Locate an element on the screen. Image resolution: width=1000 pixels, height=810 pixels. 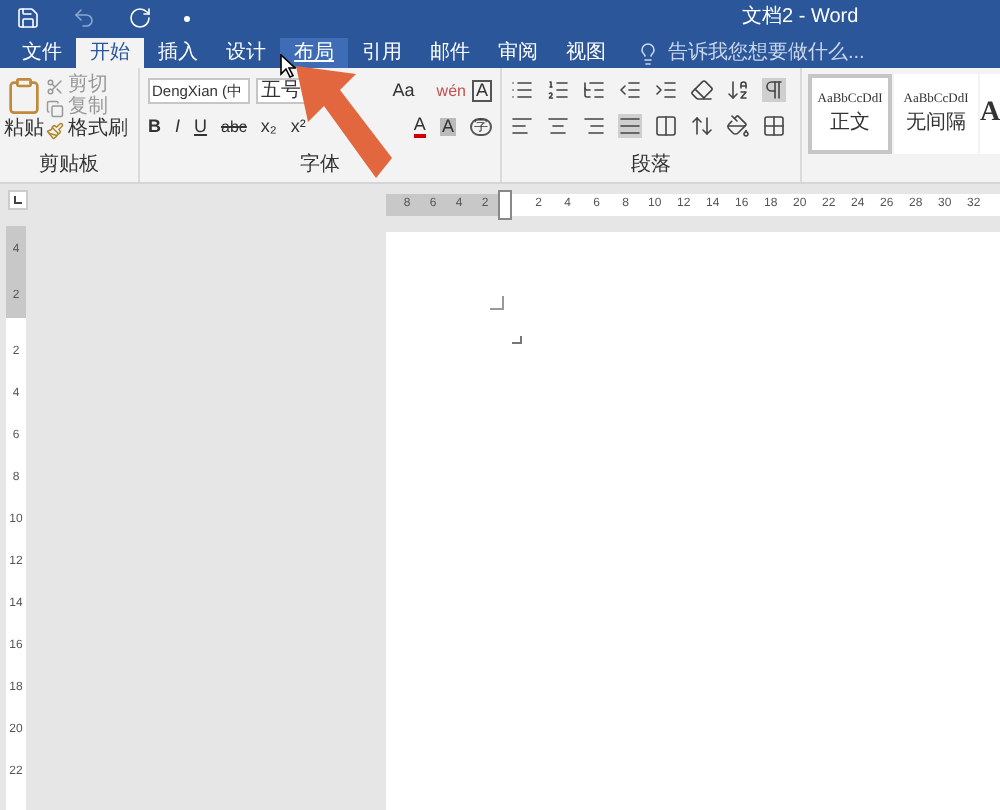
align-left-icon is located at coordinates (522, 126).